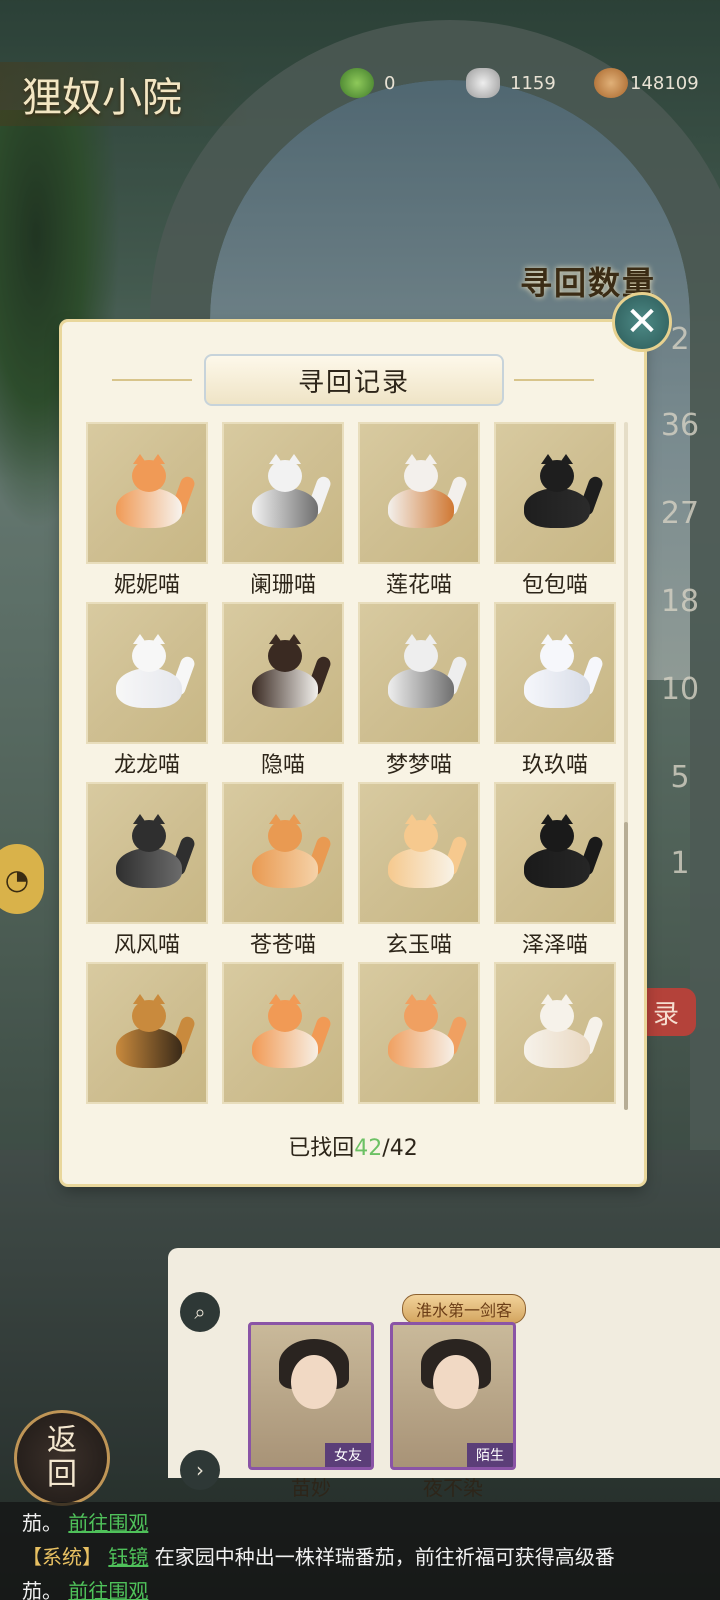  I want to click on cat-name: 玄玉喵, so click(418, 945).